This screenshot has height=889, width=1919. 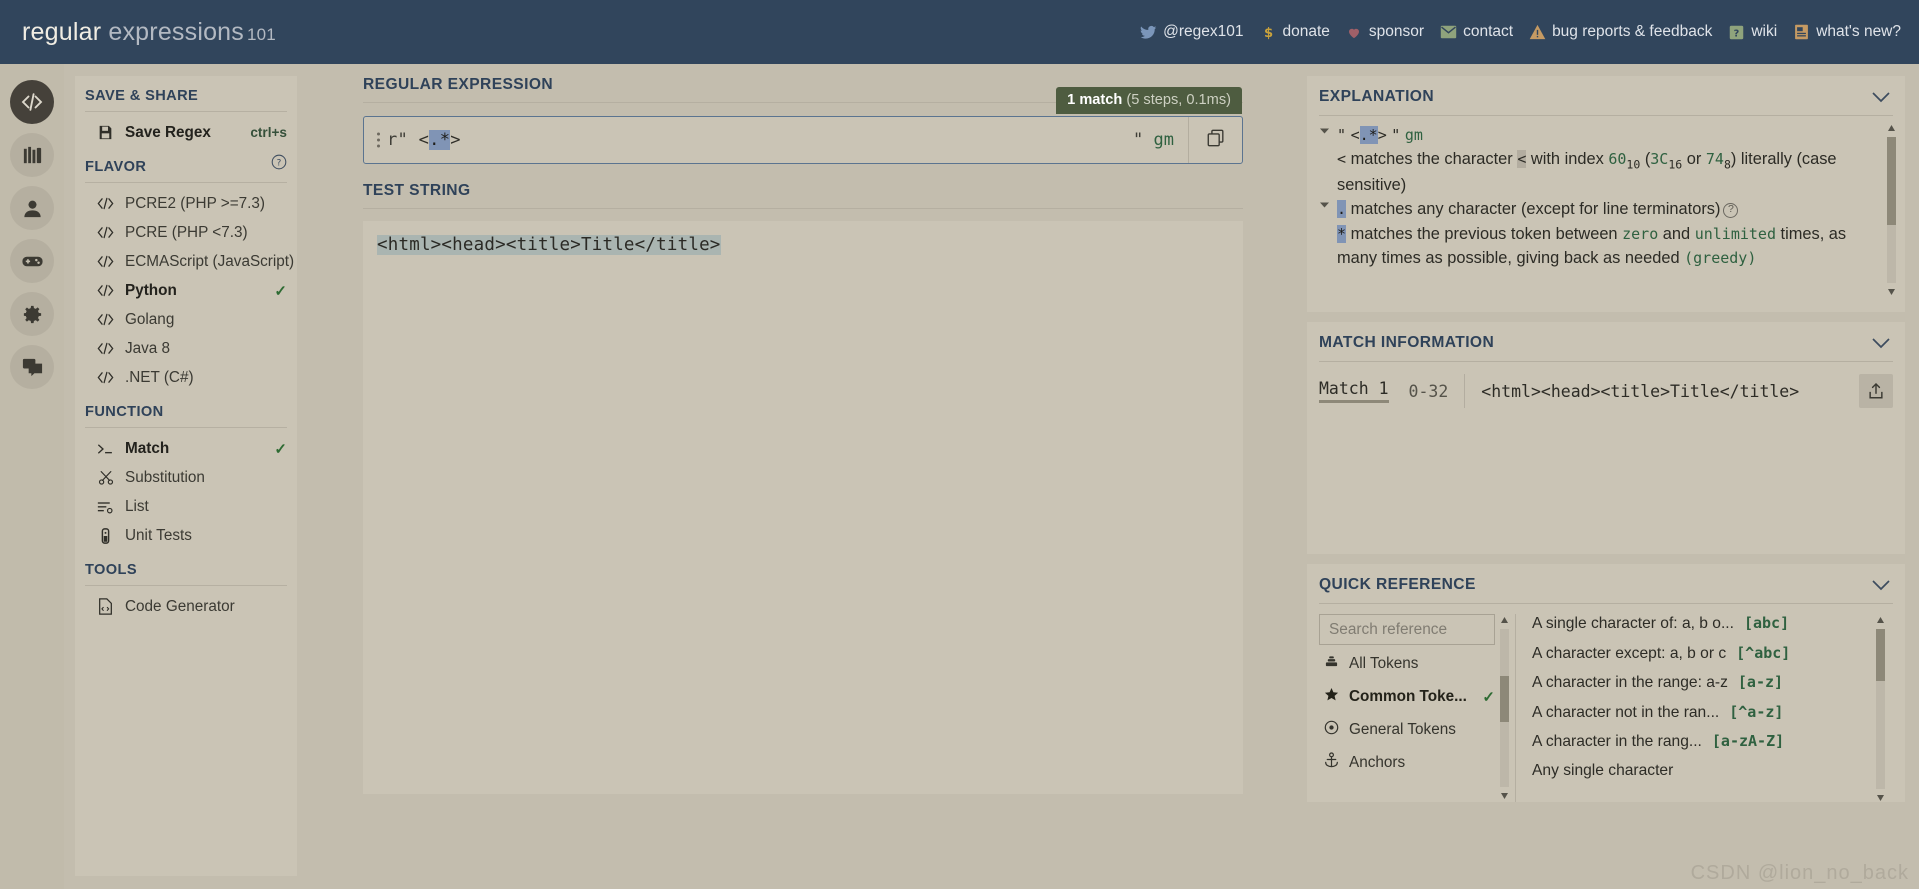 What do you see at coordinates (1385, 32) in the screenshot?
I see `nav-sponsor: sponsor` at bounding box center [1385, 32].